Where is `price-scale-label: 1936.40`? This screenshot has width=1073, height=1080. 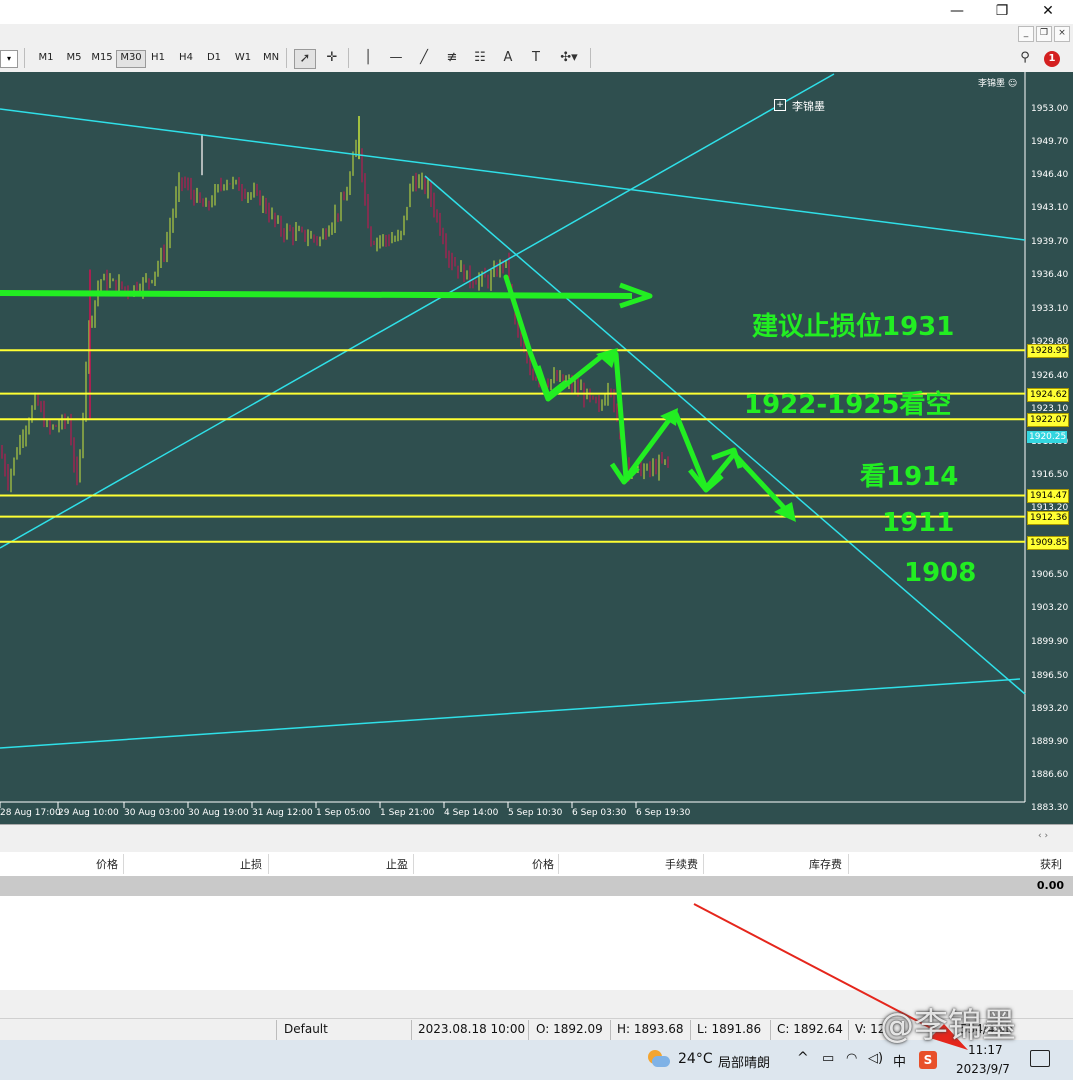 price-scale-label: 1936.40 is located at coordinates (1050, 275).